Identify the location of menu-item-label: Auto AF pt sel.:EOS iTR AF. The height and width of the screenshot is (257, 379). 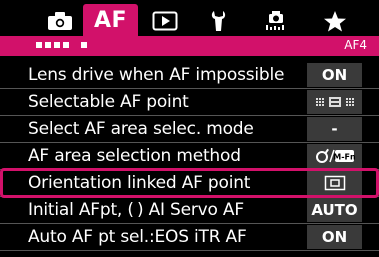
(137, 237).